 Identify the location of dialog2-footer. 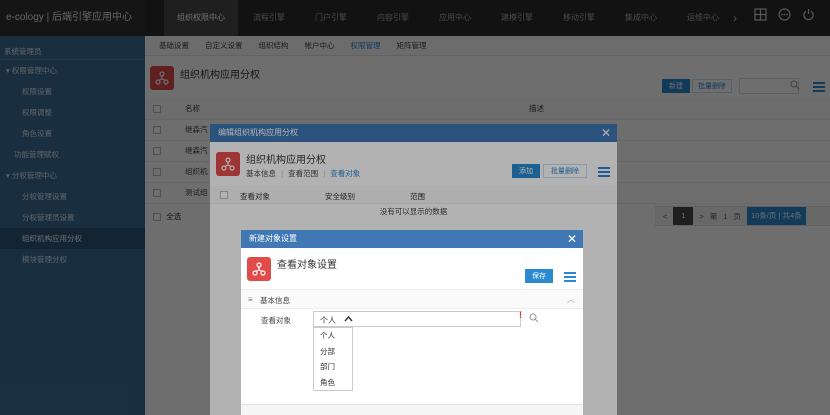
(412, 409).